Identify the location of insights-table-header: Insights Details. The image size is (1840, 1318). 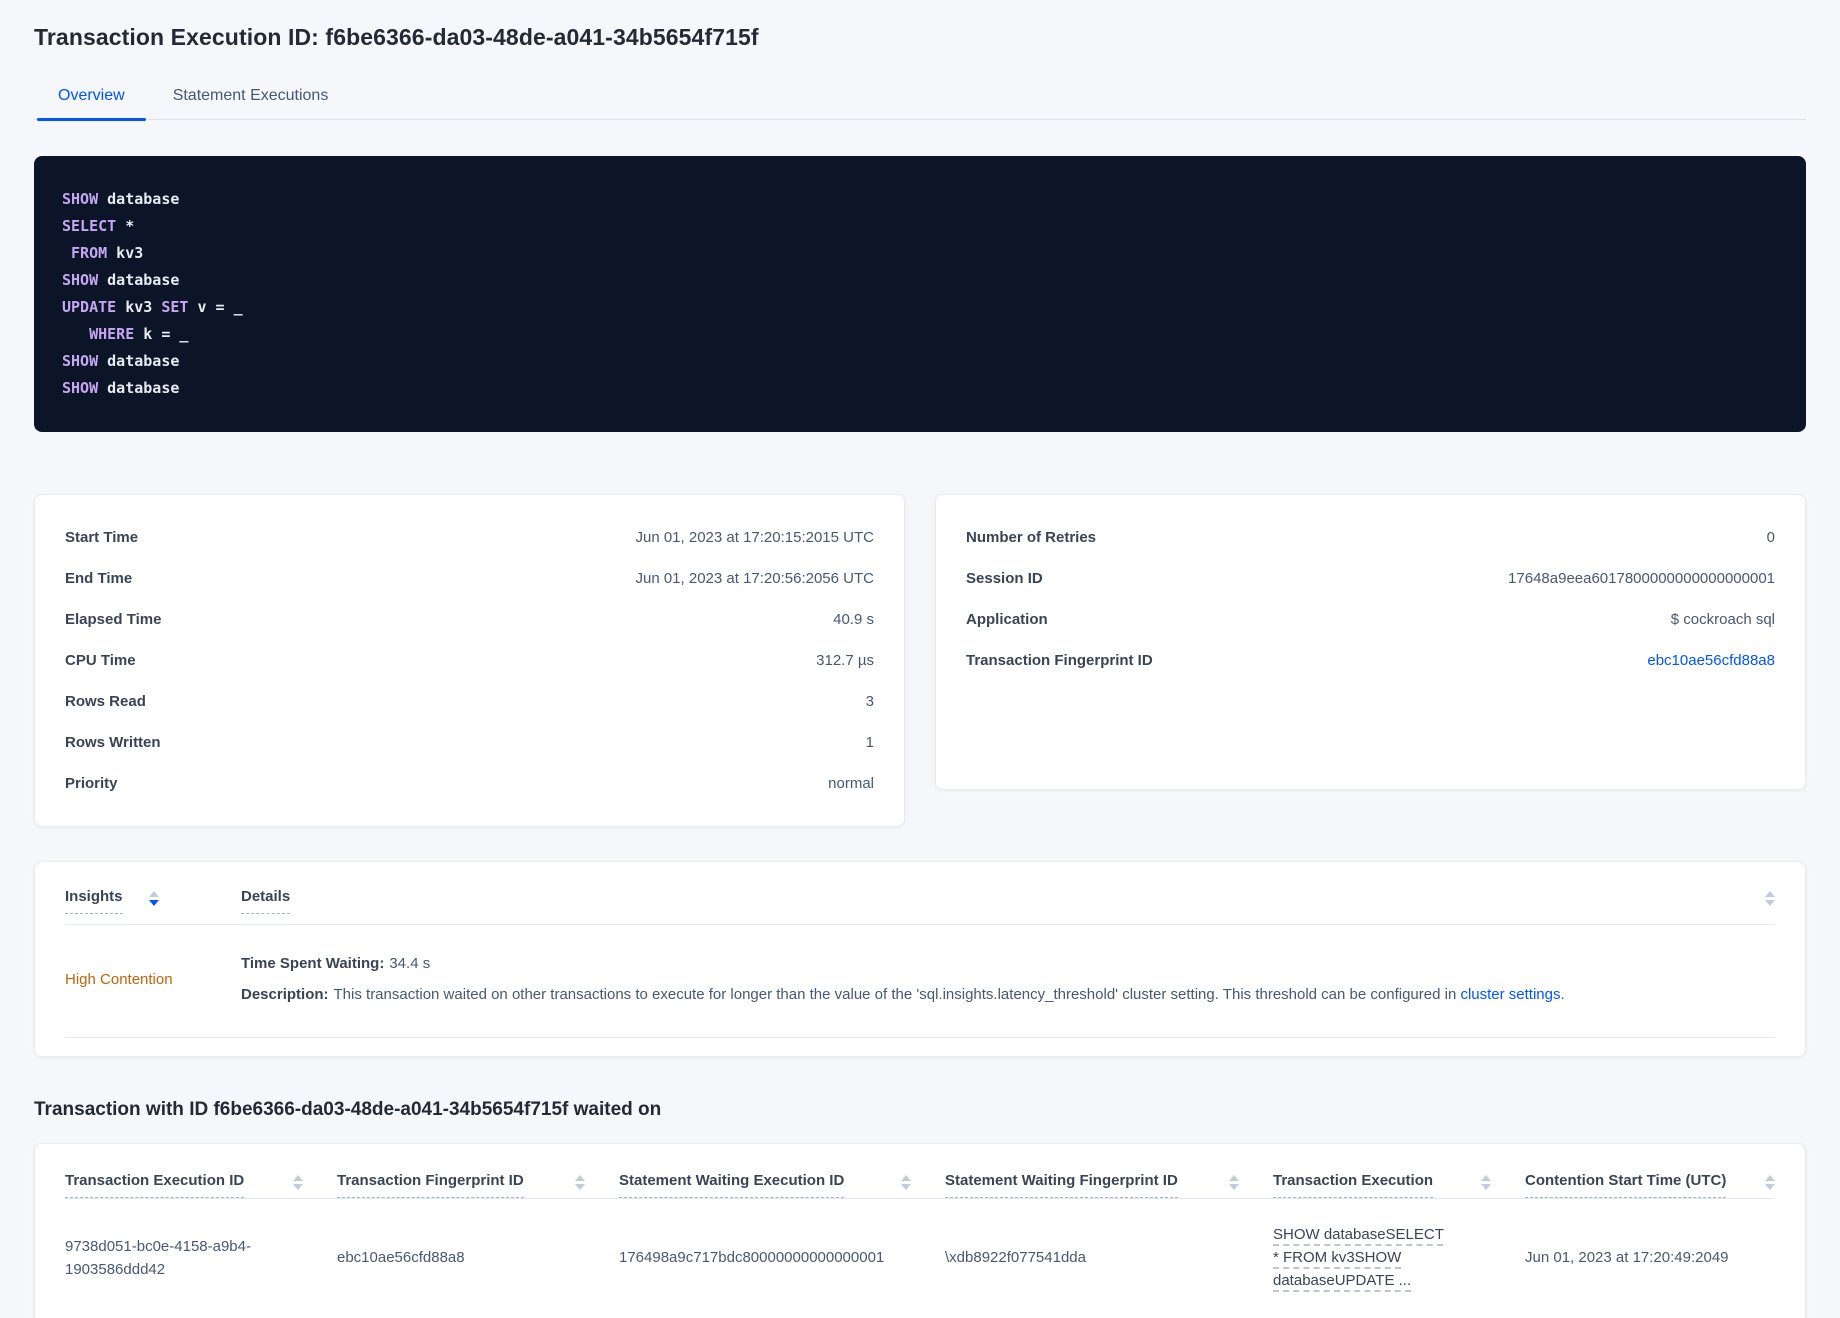
(920, 893).